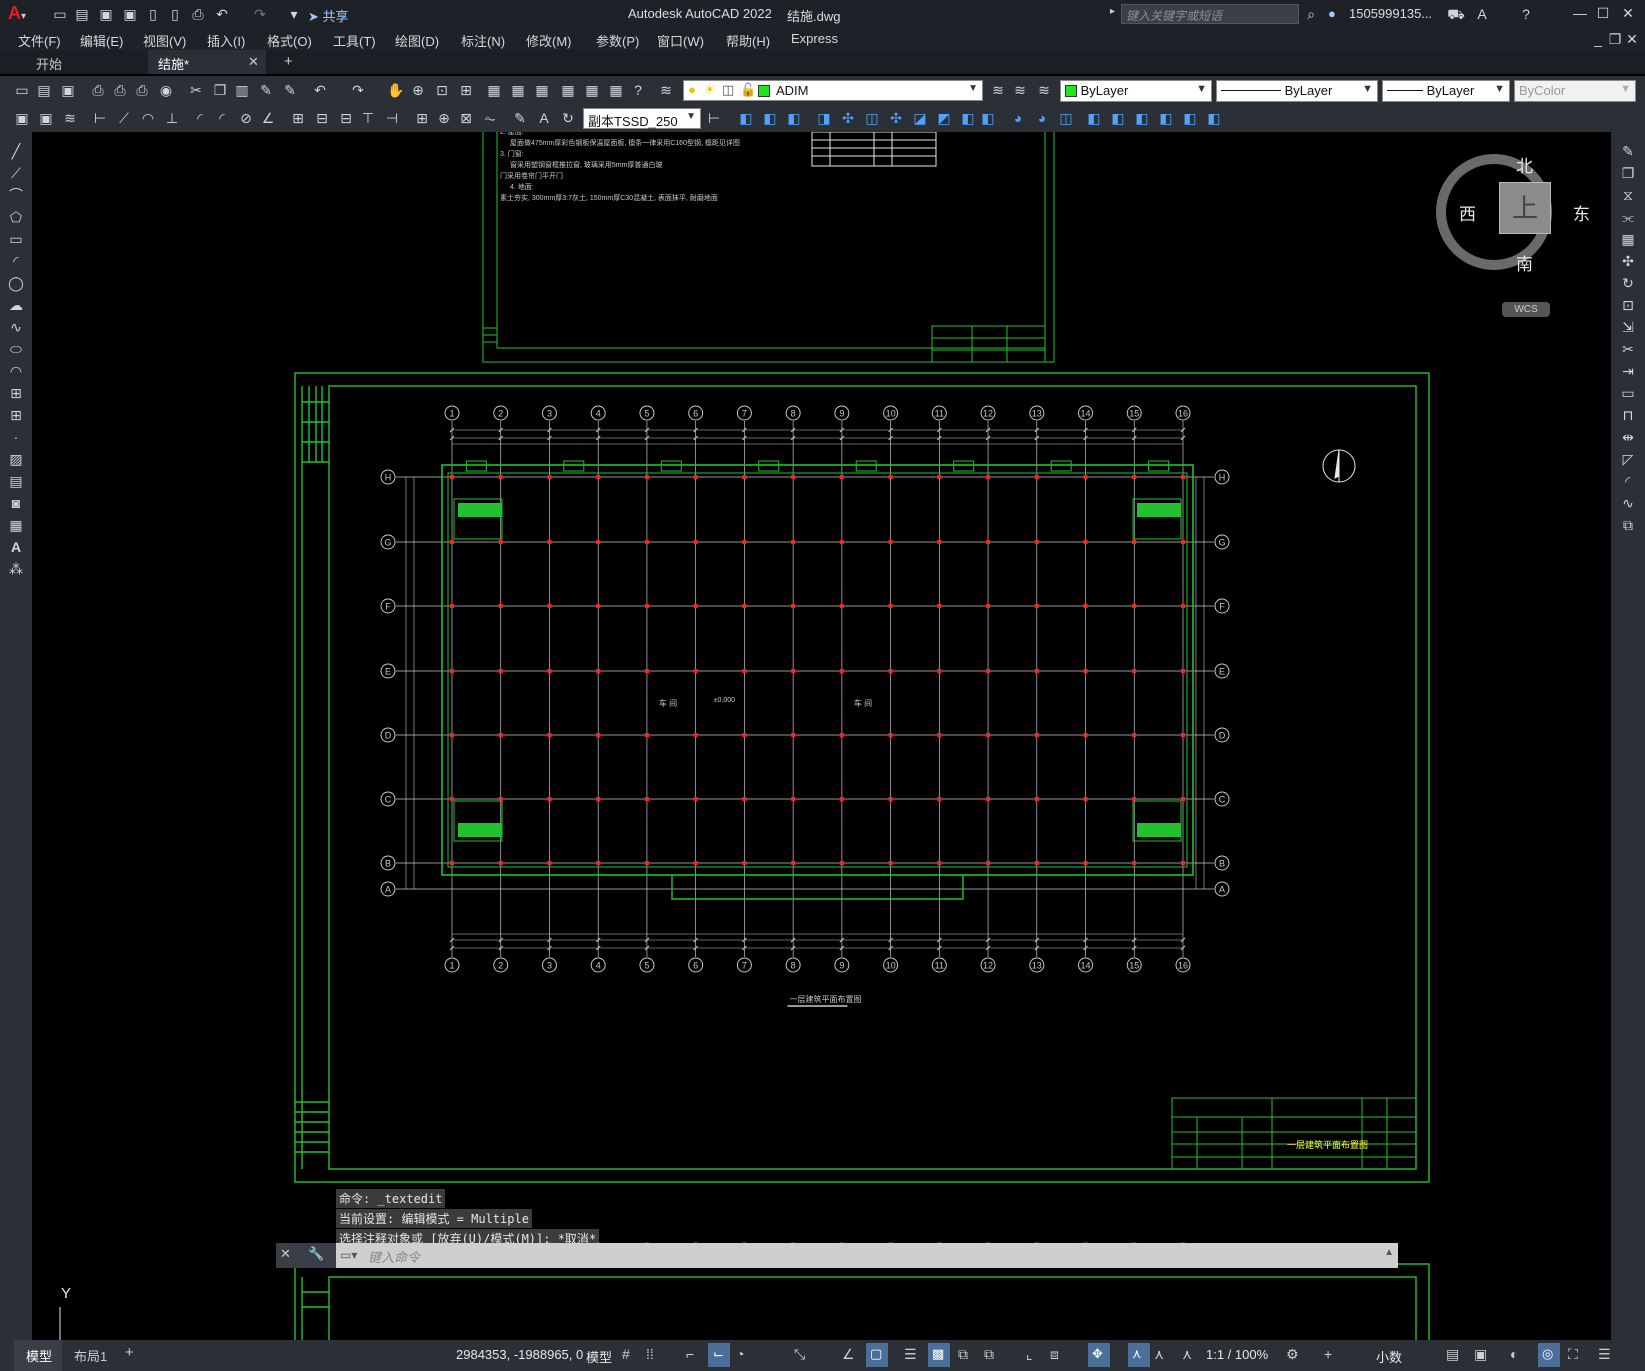 The width and height of the screenshot is (1645, 1371). Describe the element at coordinates (368, 118) in the screenshot. I see `dim-space-icon: ⊤` at that location.